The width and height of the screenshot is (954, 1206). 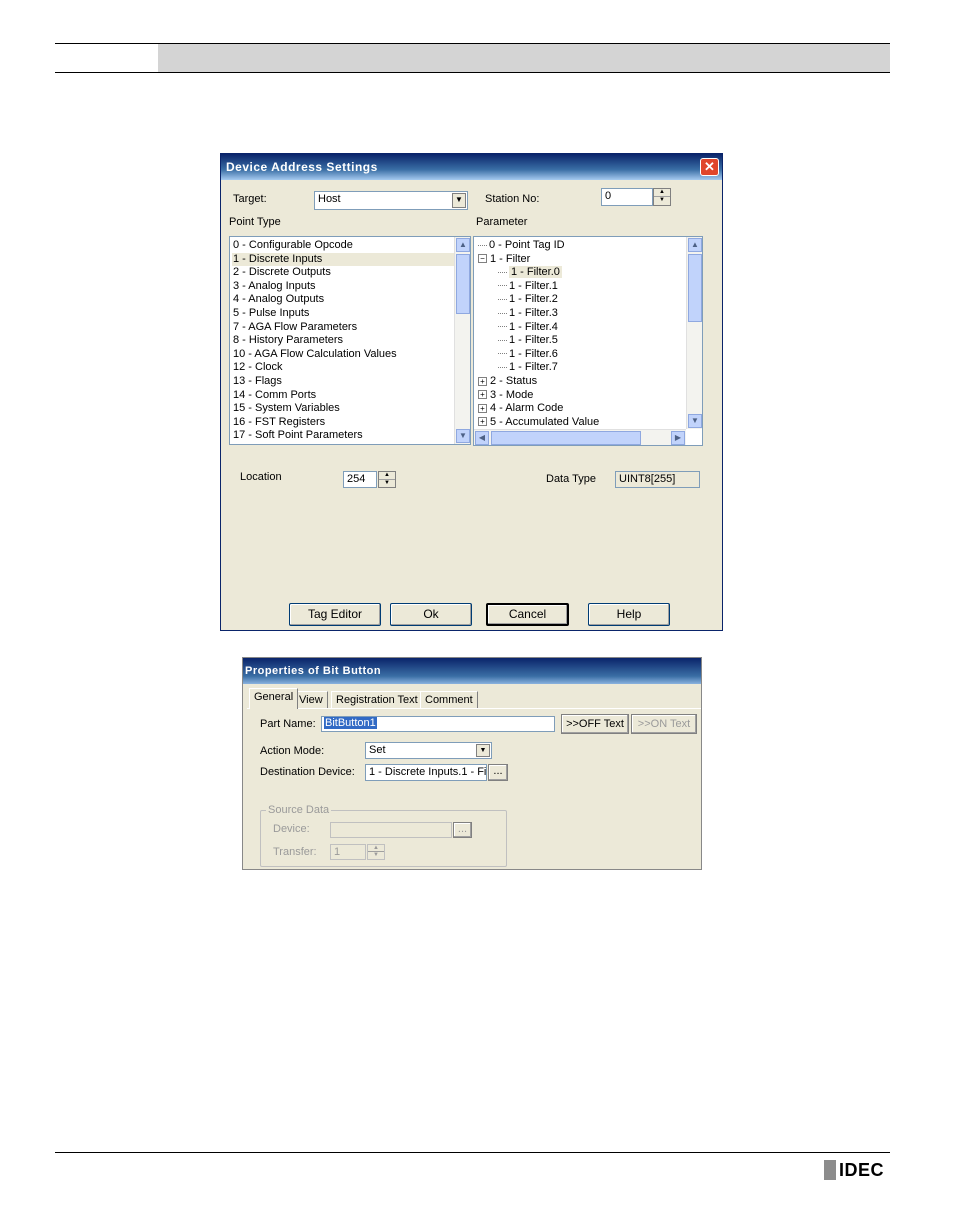 What do you see at coordinates (257, 382) in the screenshot?
I see `point-type-item: 13 - Flags` at bounding box center [257, 382].